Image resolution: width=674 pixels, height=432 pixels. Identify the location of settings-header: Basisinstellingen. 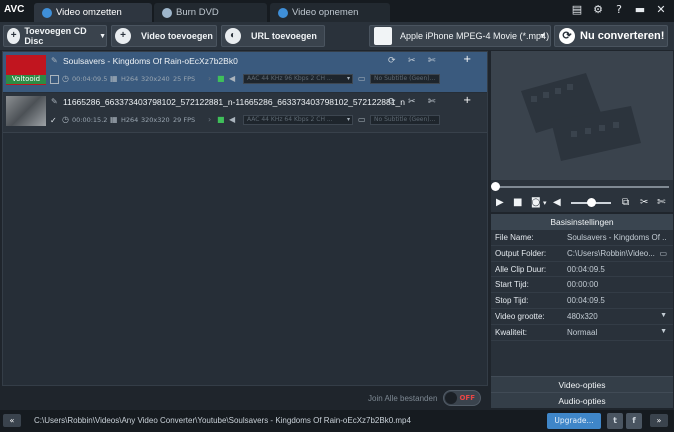
(582, 222).